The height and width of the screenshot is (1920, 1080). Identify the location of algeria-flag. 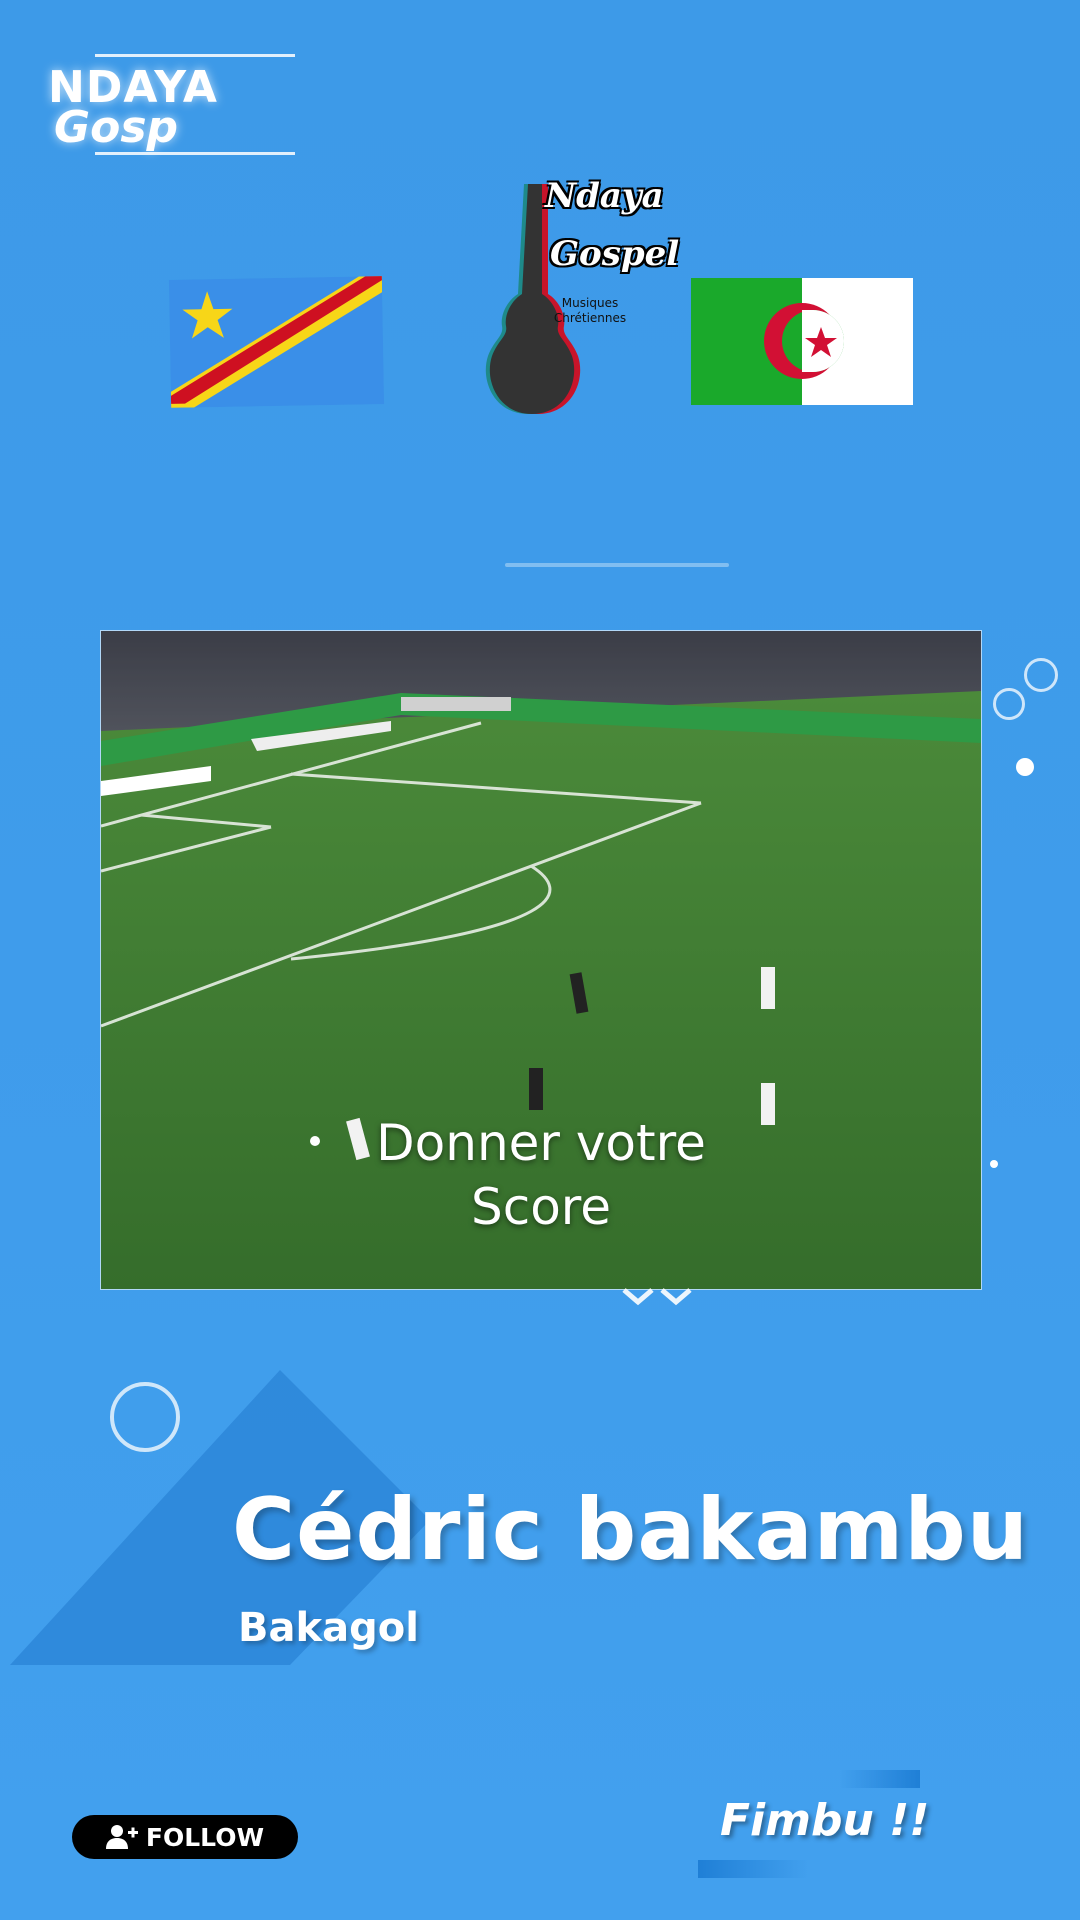
(802, 341).